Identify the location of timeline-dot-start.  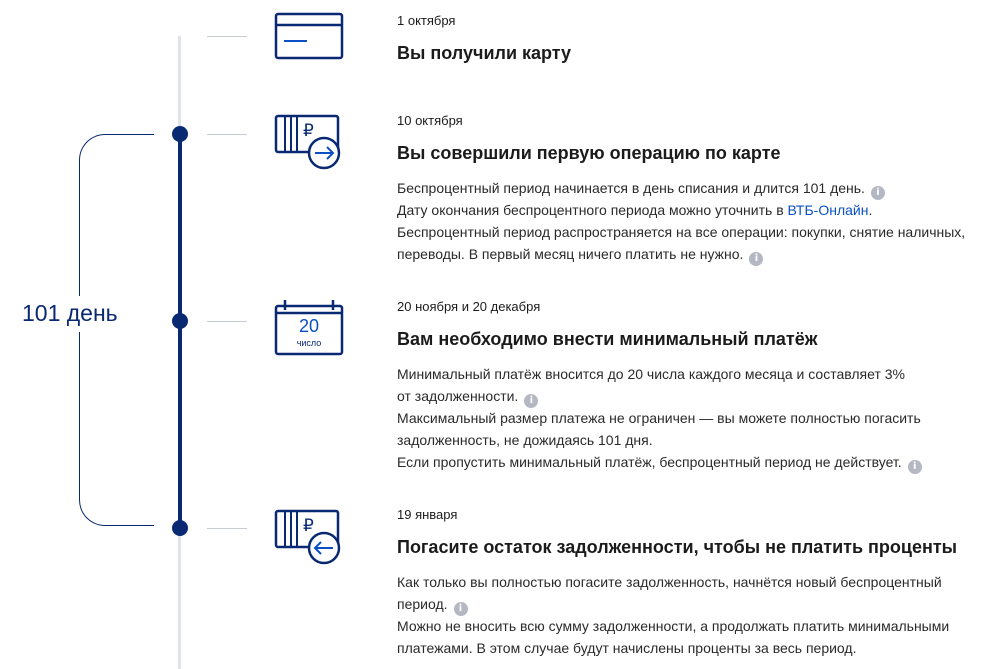
(180, 134).